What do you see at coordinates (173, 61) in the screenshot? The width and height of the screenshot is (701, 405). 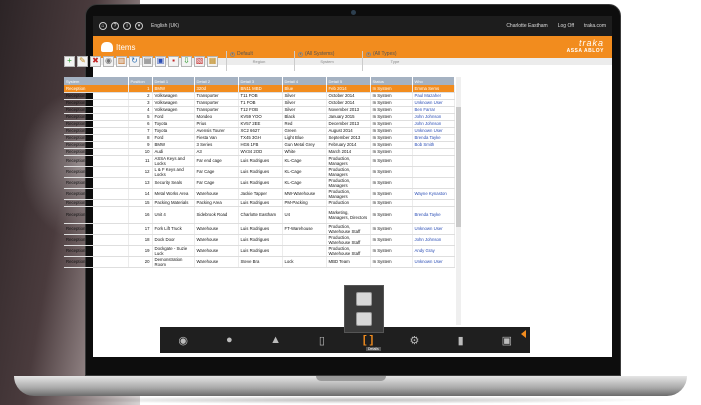 I see `remove-icon: ▪` at bounding box center [173, 61].